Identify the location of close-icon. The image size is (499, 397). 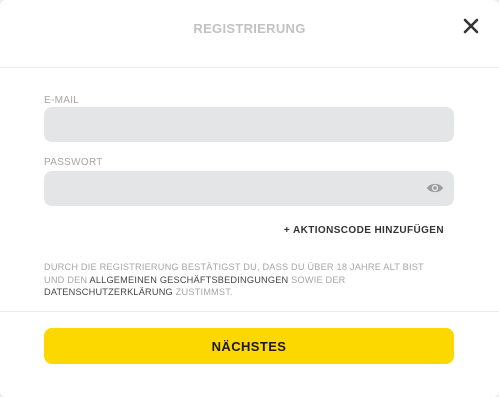
(471, 26).